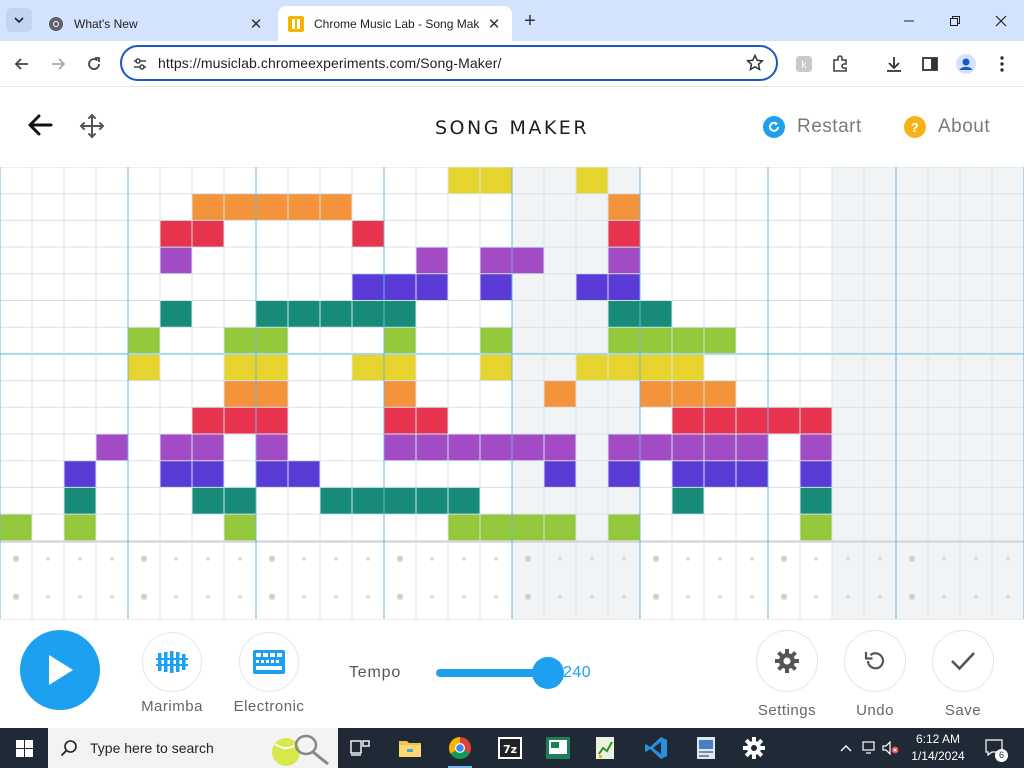 The width and height of the screenshot is (1024, 768). I want to click on restore-button, so click(955, 20).